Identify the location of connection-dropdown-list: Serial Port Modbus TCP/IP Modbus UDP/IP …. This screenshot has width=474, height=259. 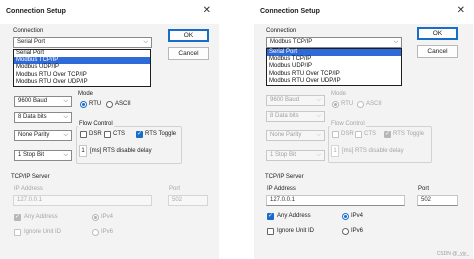
(334, 67).